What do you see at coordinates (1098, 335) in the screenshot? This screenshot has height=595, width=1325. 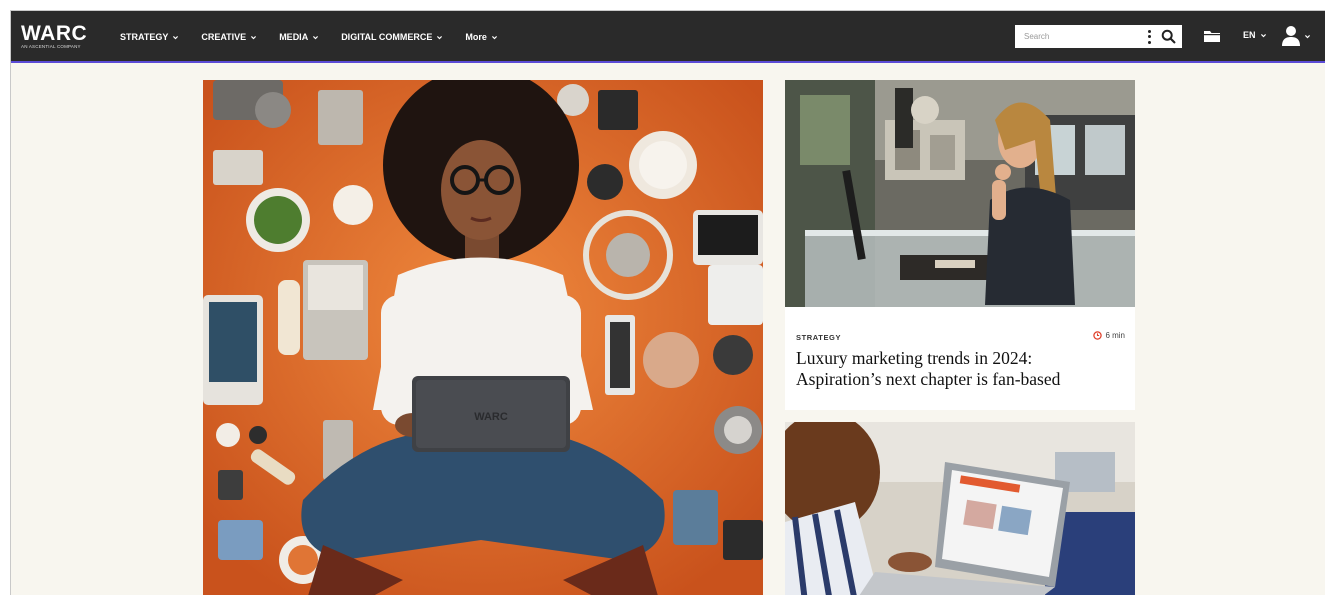 I see `clock-icon` at bounding box center [1098, 335].